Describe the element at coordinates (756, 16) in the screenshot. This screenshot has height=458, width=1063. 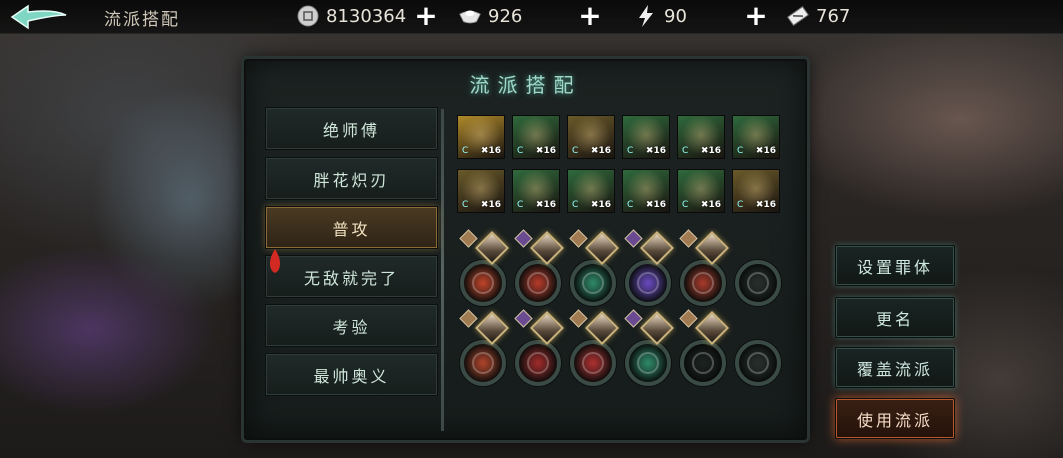
I see `add-energy-button: +` at that location.